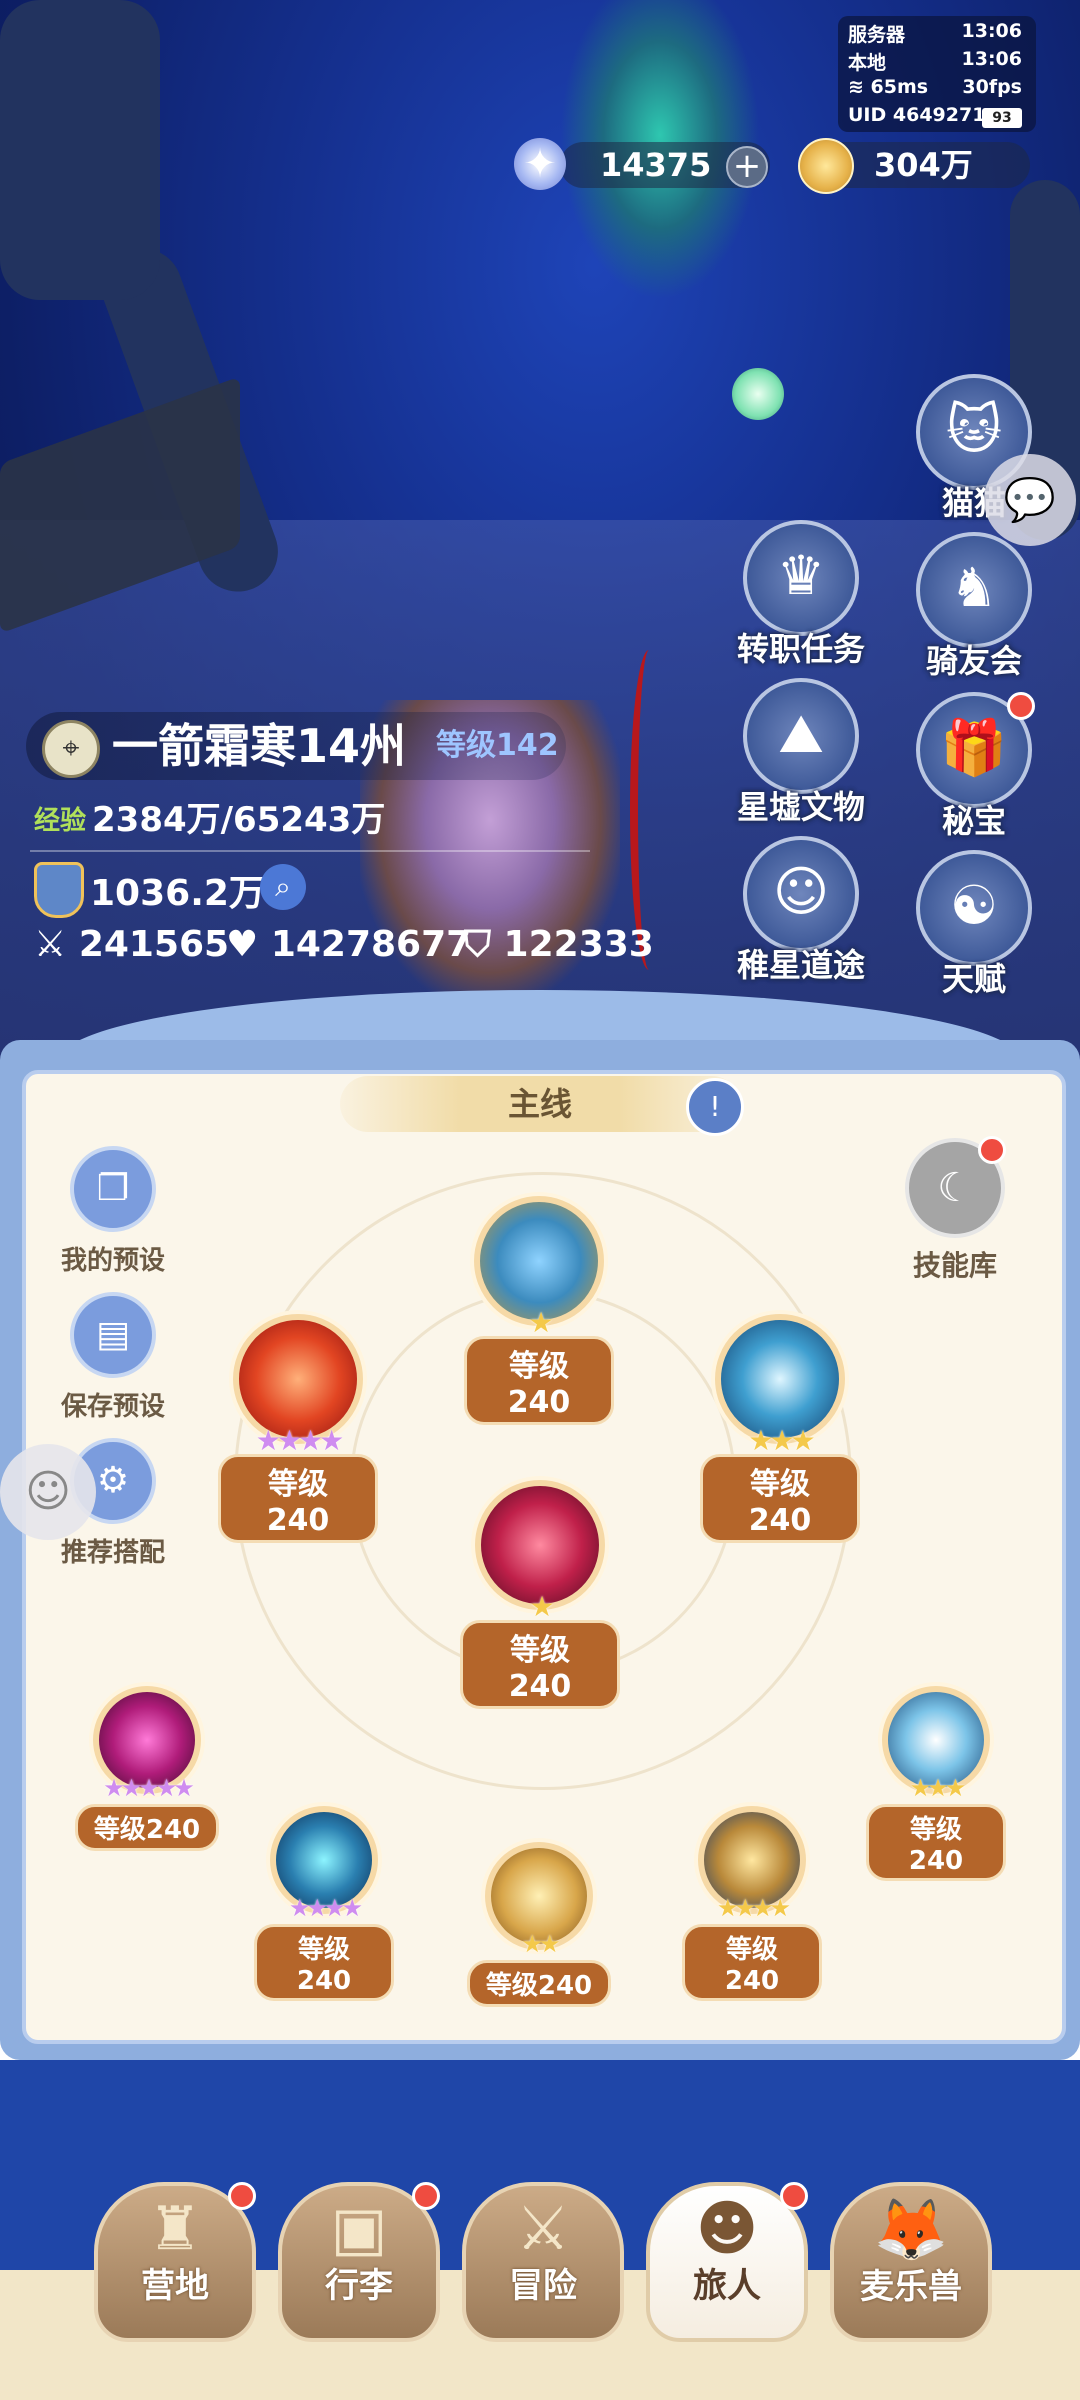  I want to click on menu-path: ☺ 稚星道途, so click(801, 911).